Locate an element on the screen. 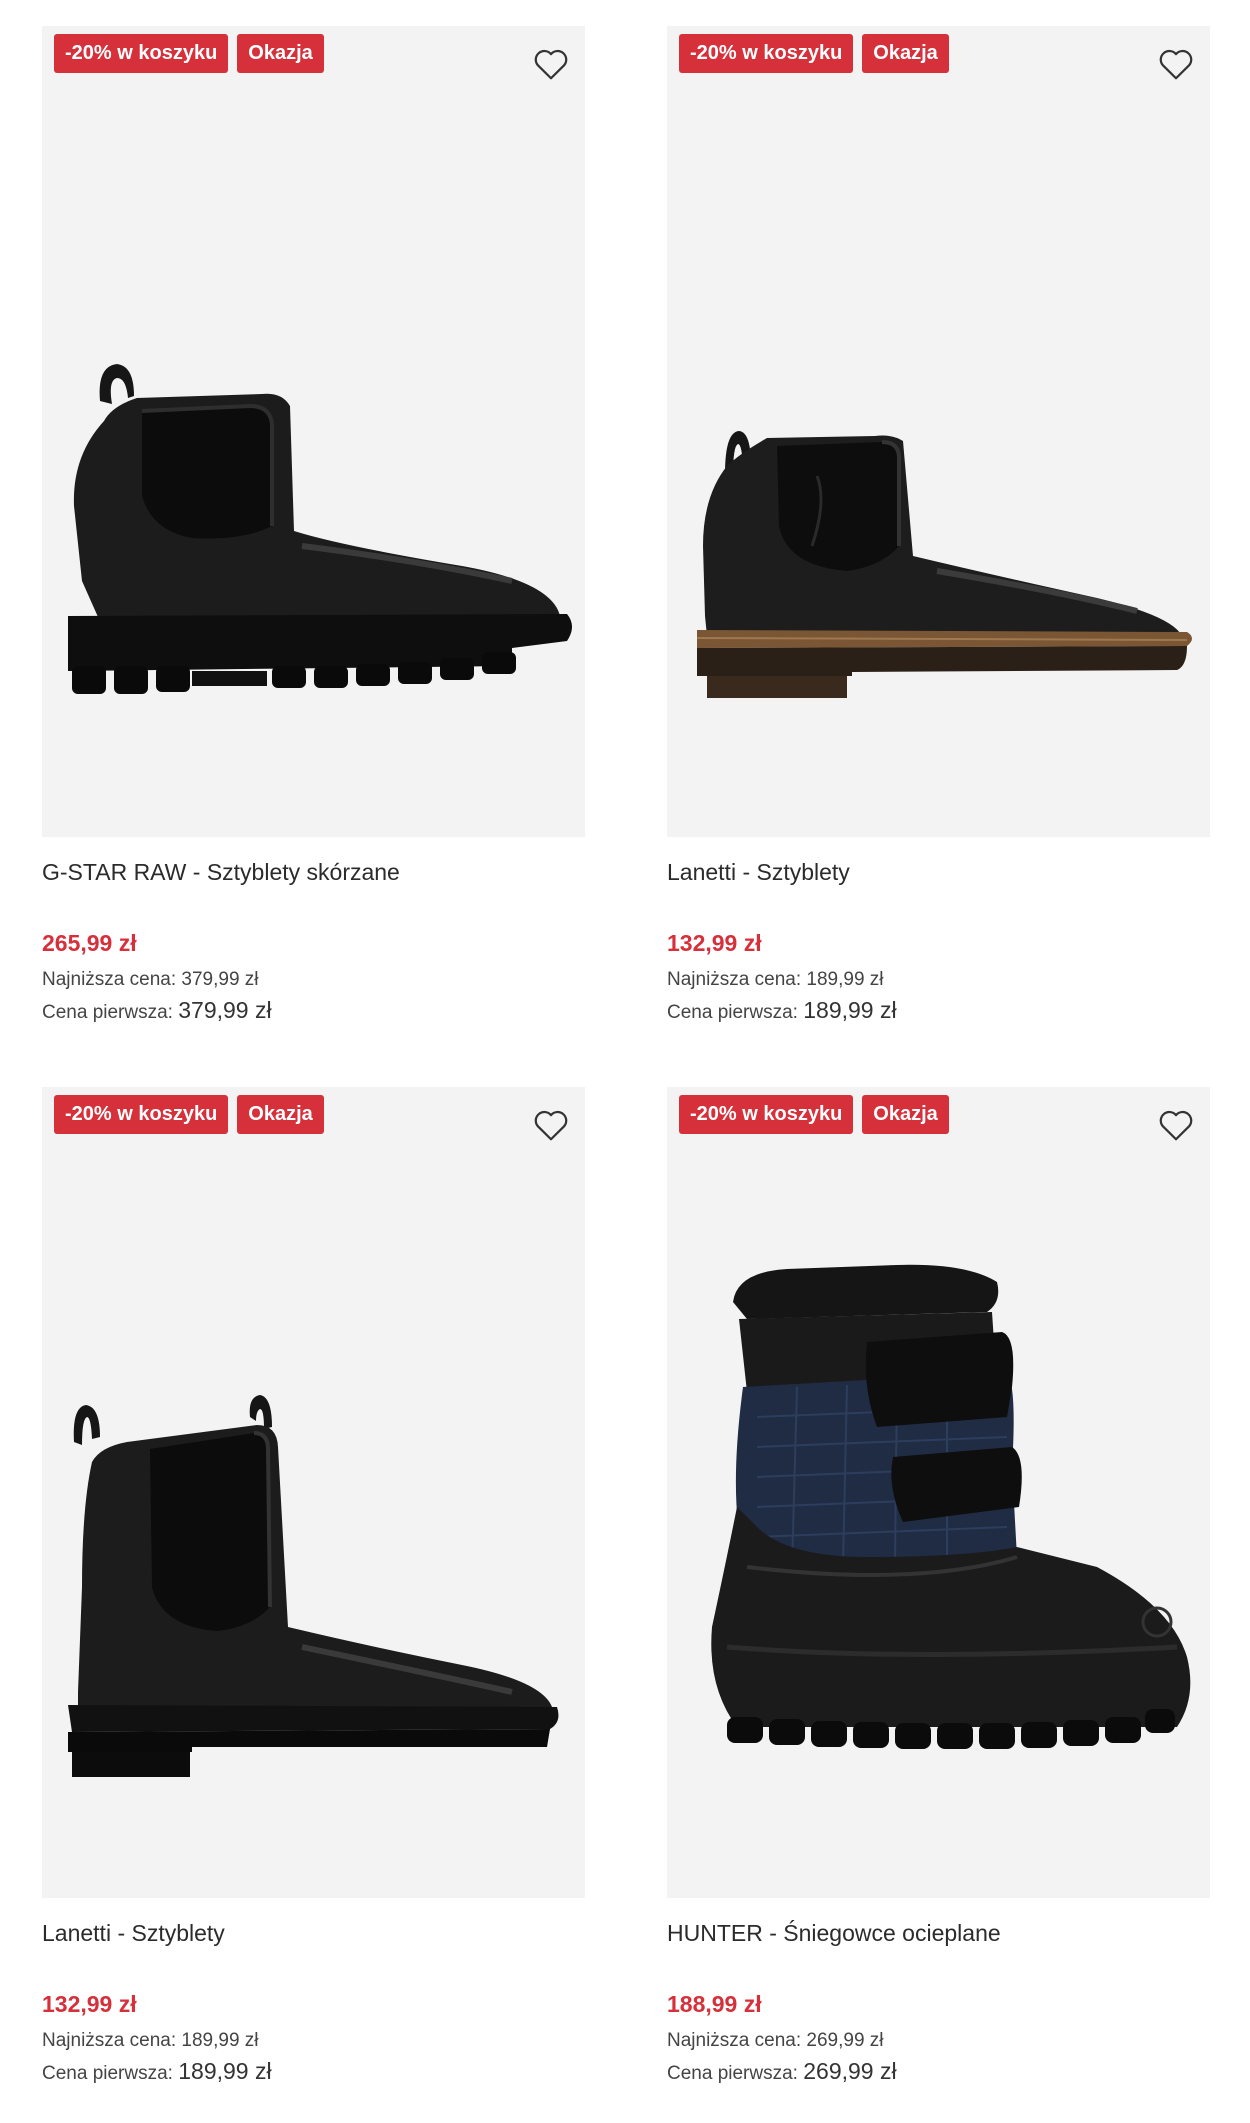 This screenshot has width=1250, height=2123. product-name: G-STAR RAW - Sztyblety skórzane is located at coordinates (313, 872).